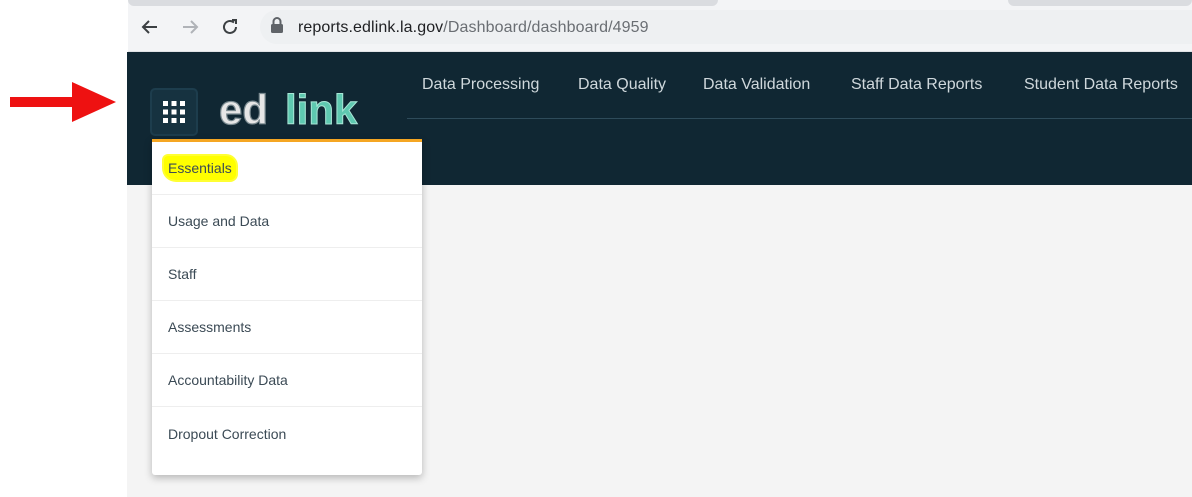 The width and height of the screenshot is (1192, 497). I want to click on forward-button, so click(190, 27).